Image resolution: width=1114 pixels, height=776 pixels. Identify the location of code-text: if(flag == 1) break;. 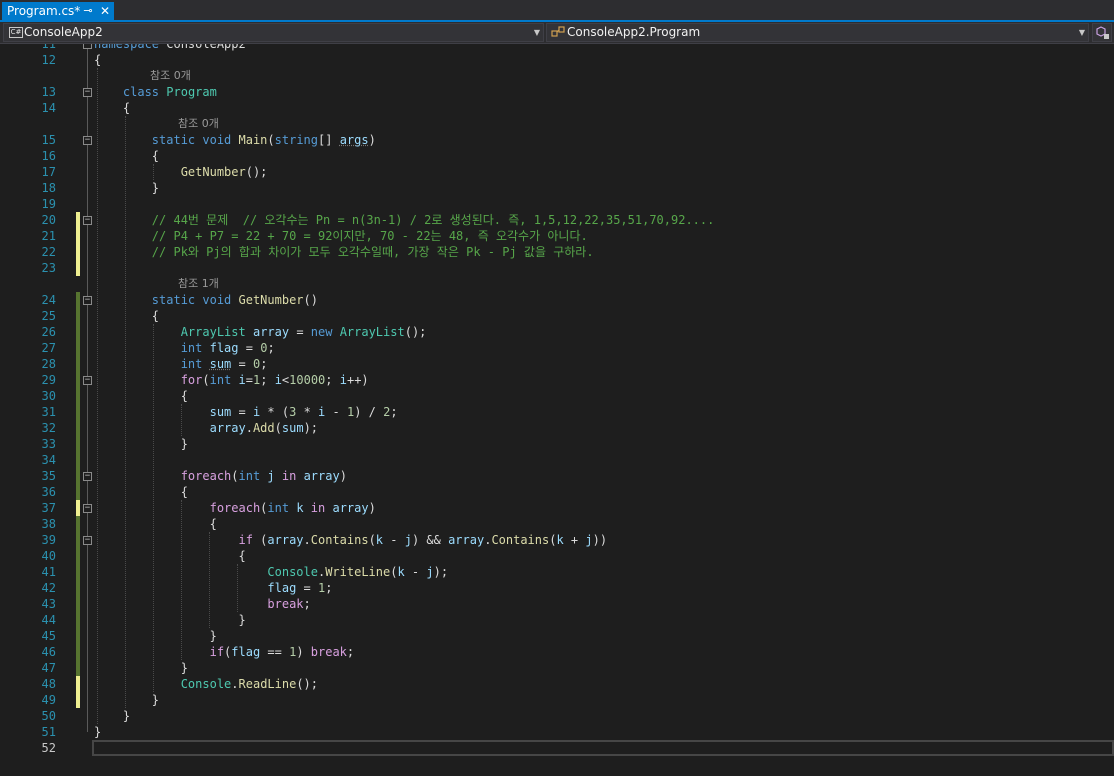
(224, 652).